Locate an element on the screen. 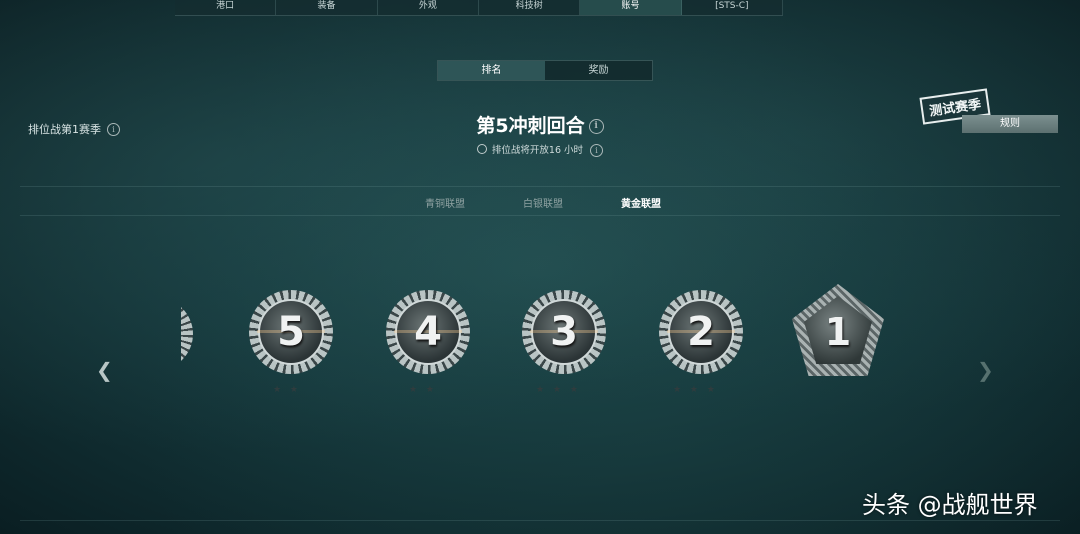 Image resolution: width=1080 pixels, height=534 pixels. rank-badge-3: 3 is located at coordinates (564, 332).